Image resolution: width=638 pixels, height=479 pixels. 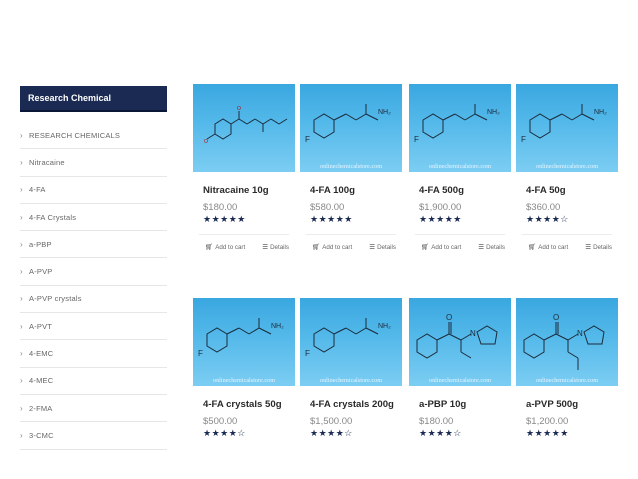 I want to click on product-image: O O, so click(x=244, y=128).